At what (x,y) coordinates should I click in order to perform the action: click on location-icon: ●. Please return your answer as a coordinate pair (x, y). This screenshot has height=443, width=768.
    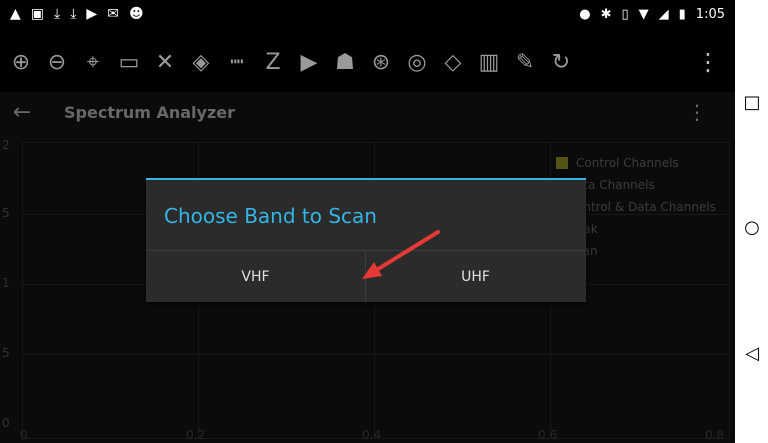
    Looking at the image, I should click on (585, 14).